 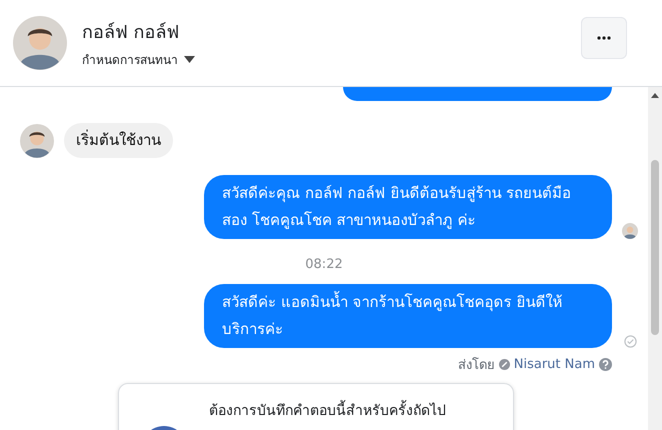 I want to click on prompt-text: ต้องการบันทึกคำตอบนี้สำหรับครั้งถัดไป, so click(x=359, y=415).